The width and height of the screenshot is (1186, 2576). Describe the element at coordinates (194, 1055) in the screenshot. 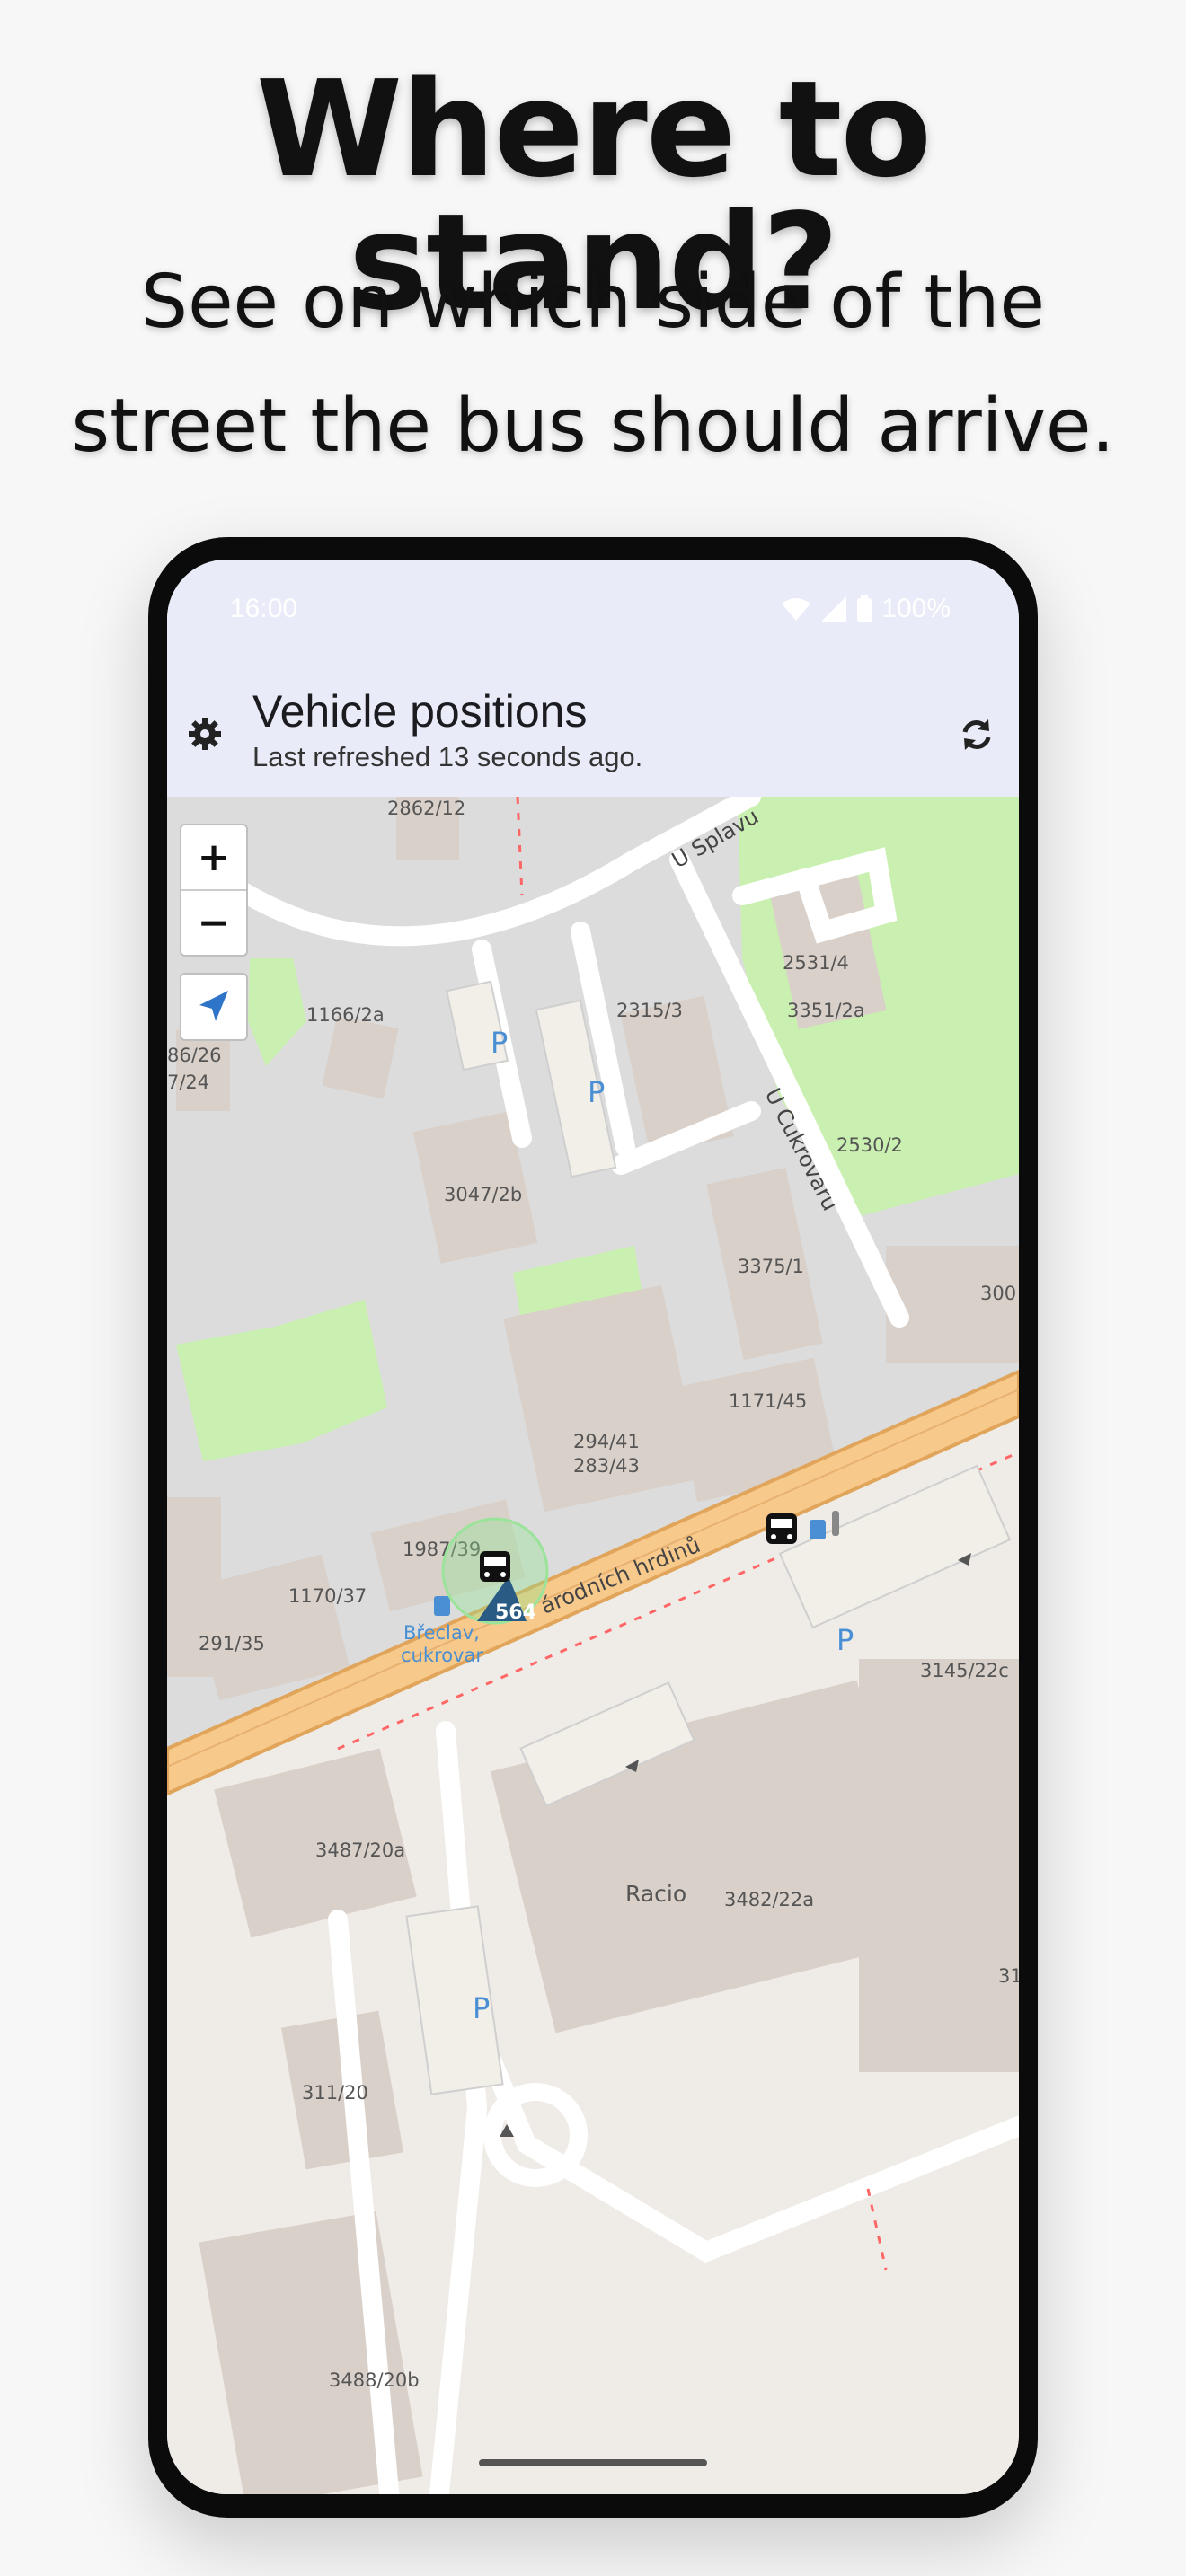

I see `building-number: 86/26` at that location.